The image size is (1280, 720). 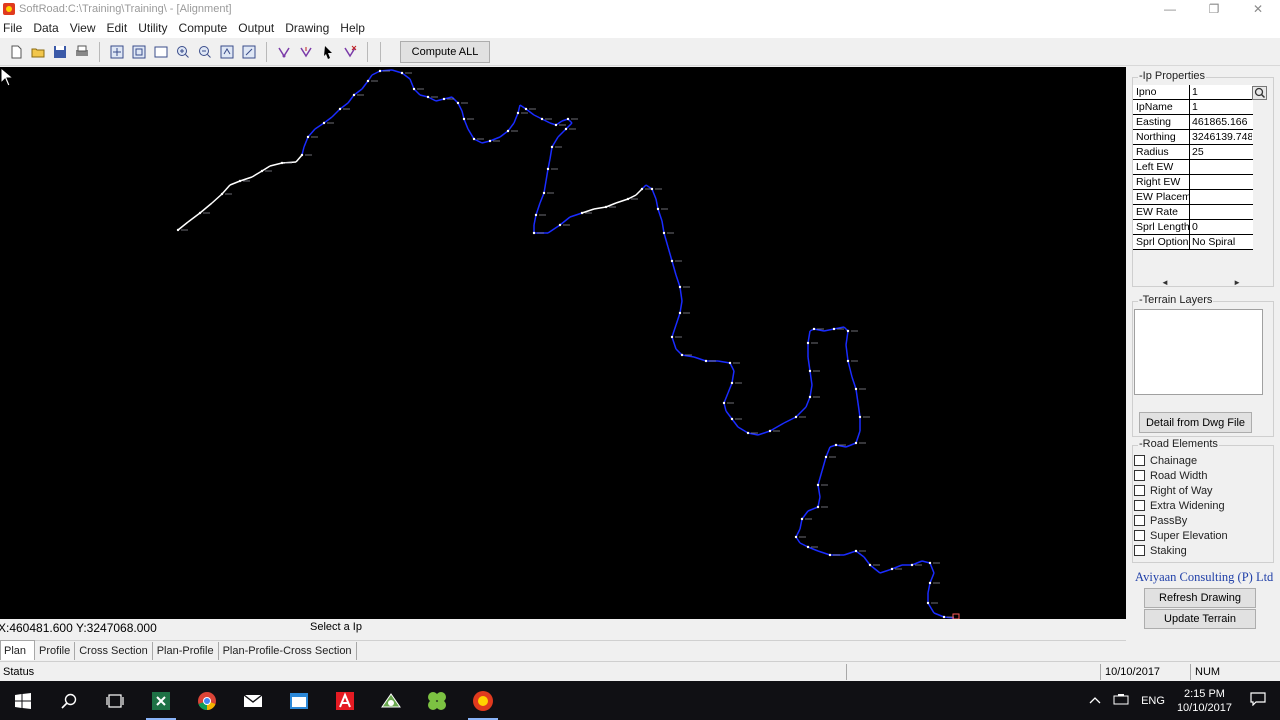 I want to click on menu-help: Help, so click(x=355, y=28).